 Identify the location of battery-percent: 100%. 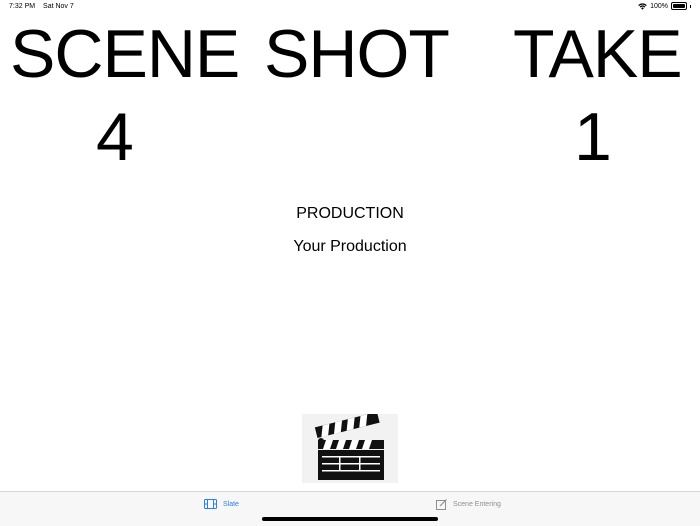
(659, 6).